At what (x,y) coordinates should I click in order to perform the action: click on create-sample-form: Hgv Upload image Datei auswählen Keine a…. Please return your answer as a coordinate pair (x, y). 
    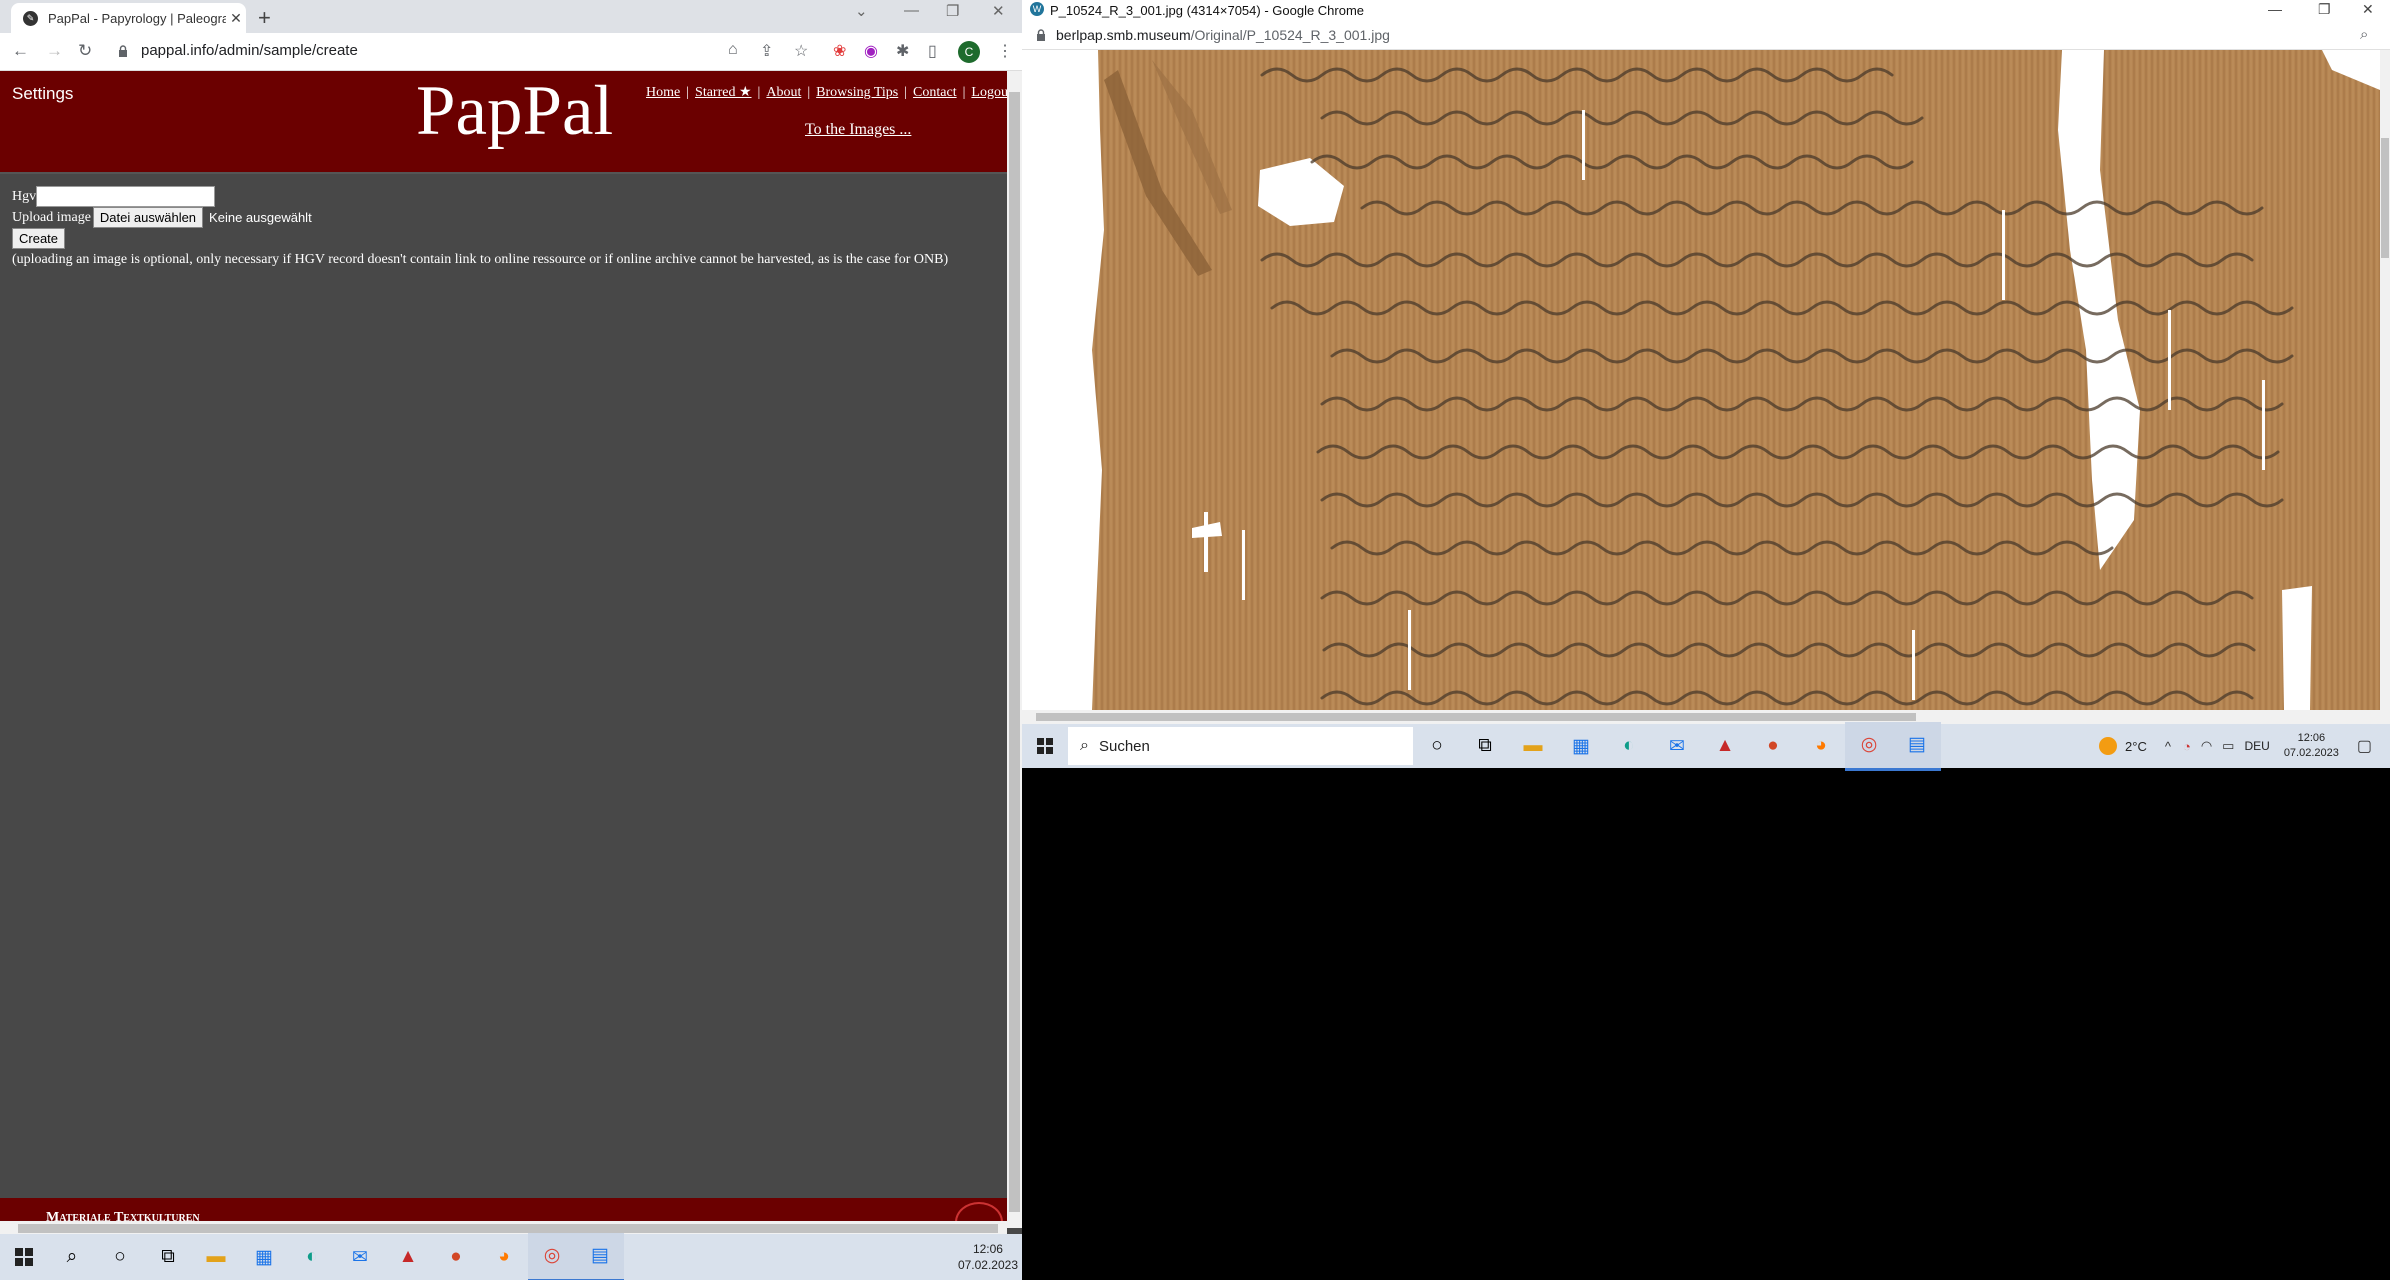
    Looking at the image, I should click on (480, 228).